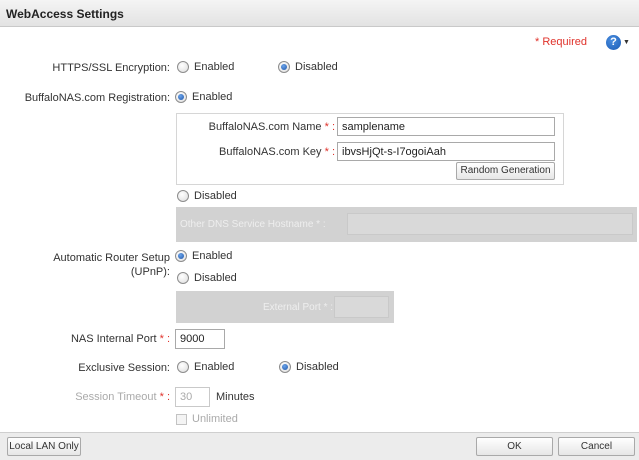 Image resolution: width=639 pixels, height=460 pixels. Describe the element at coordinates (203, 97) in the screenshot. I see `registration-enabled-radio: Enabled` at that location.